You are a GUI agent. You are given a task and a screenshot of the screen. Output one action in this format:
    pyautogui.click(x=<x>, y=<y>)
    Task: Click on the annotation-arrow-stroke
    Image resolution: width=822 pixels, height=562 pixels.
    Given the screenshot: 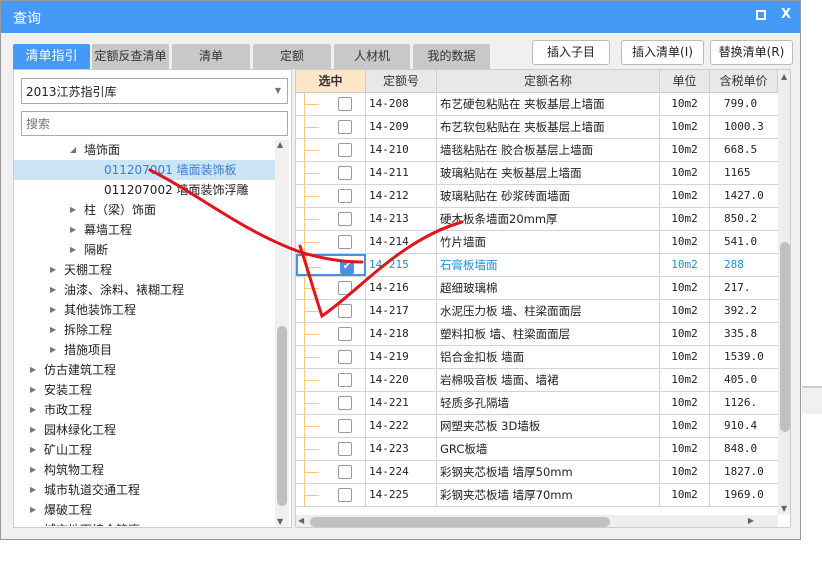 What is the action you would take?
    pyautogui.click(x=256, y=216)
    